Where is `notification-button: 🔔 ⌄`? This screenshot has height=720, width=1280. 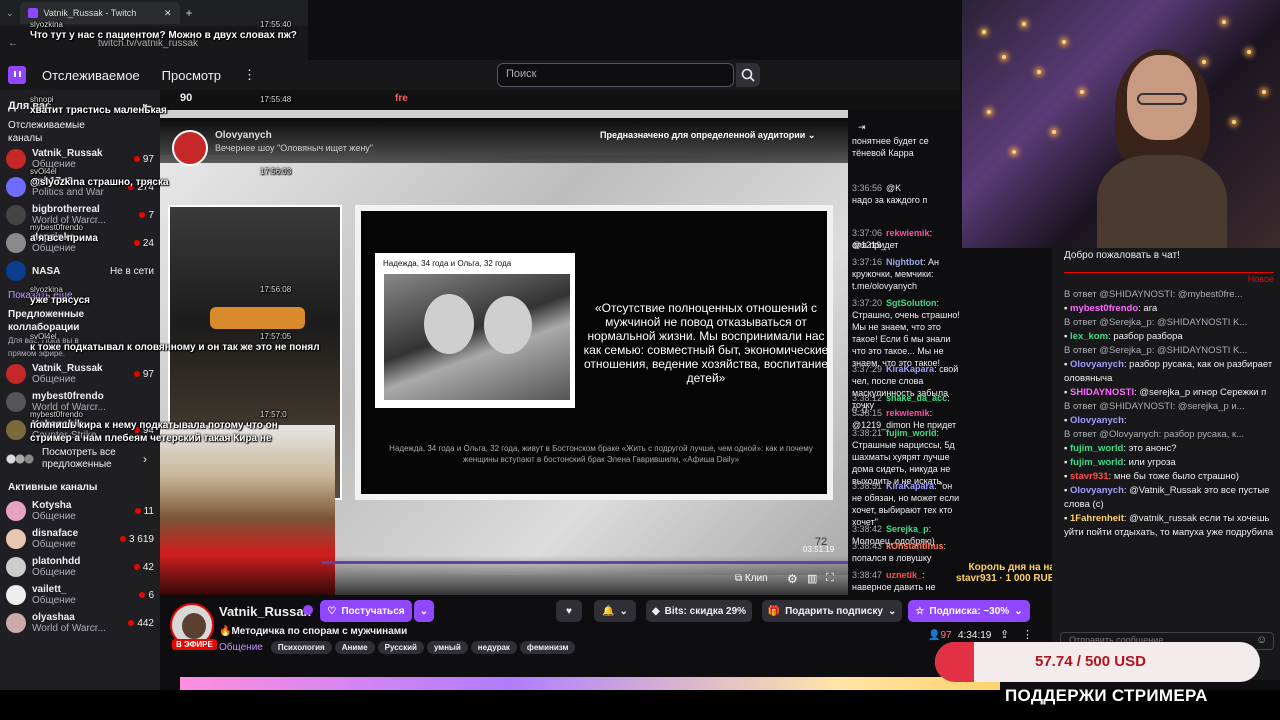 notification-button: 🔔 ⌄ is located at coordinates (615, 611).